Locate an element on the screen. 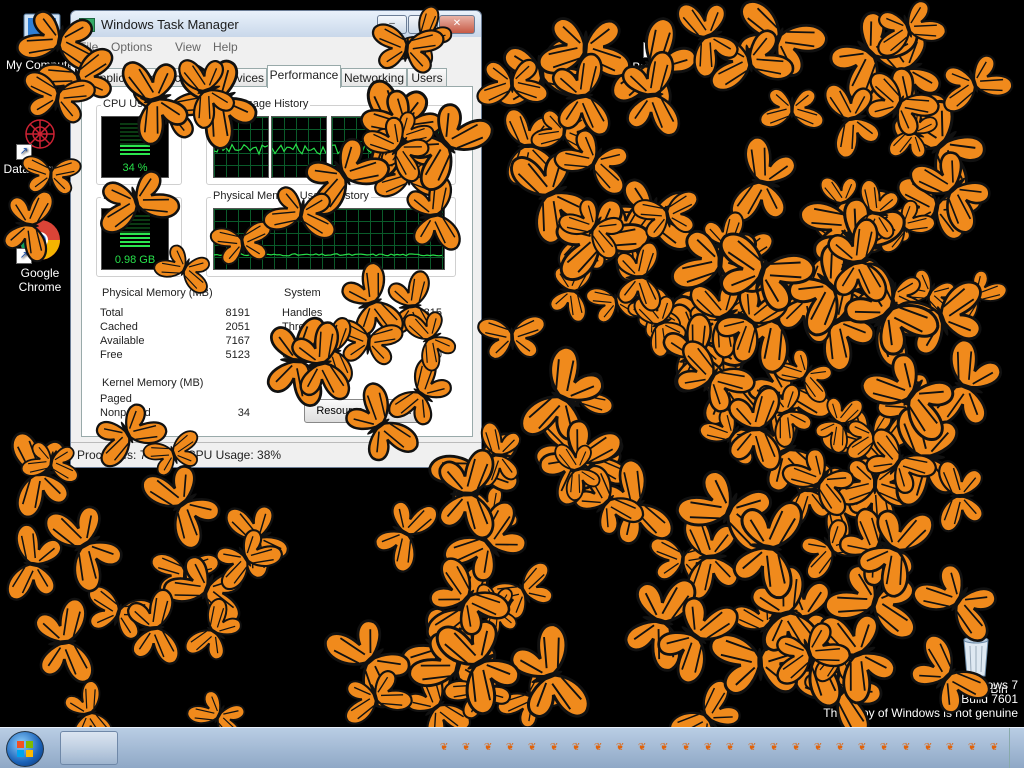 This screenshot has width=1024, height=768. butterfly-shortcut-icon: ↗ is located at coordinates (653, 48).